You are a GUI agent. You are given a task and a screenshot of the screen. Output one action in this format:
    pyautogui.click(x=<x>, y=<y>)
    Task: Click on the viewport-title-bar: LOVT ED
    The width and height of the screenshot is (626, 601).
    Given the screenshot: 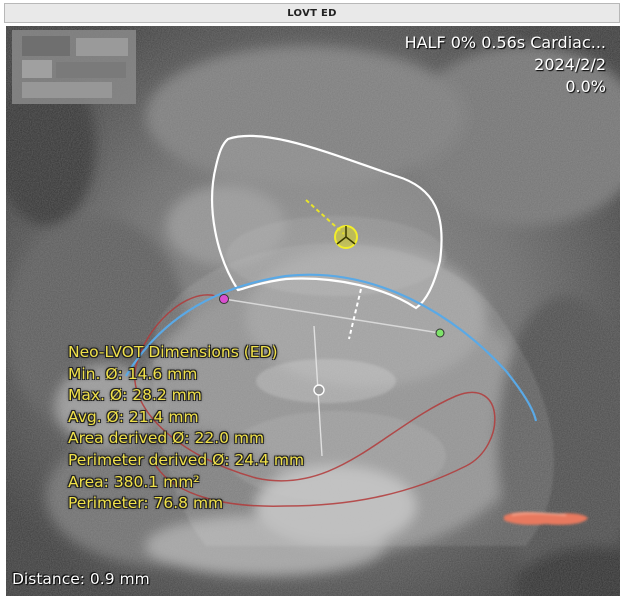 What is the action you would take?
    pyautogui.click(x=312, y=13)
    